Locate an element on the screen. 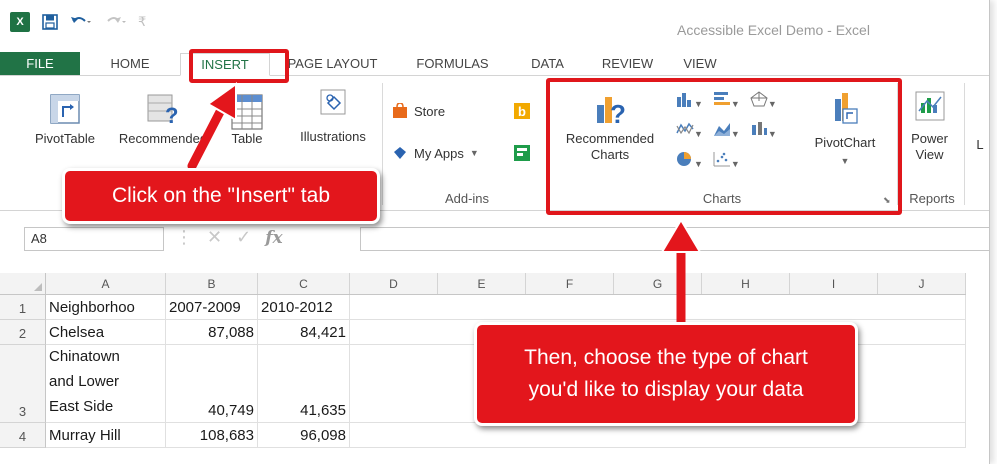  cell-b3: 40,749 is located at coordinates (212, 384).